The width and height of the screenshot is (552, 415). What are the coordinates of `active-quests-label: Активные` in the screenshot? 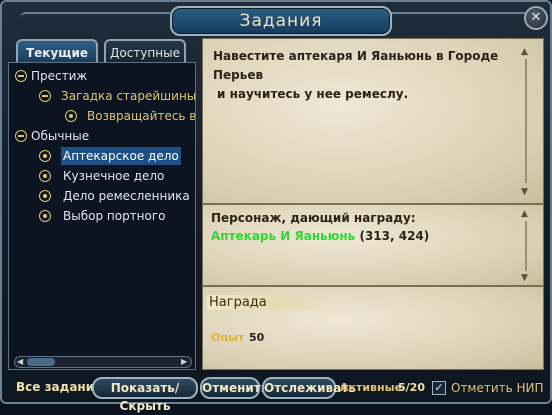 It's located at (371, 387).